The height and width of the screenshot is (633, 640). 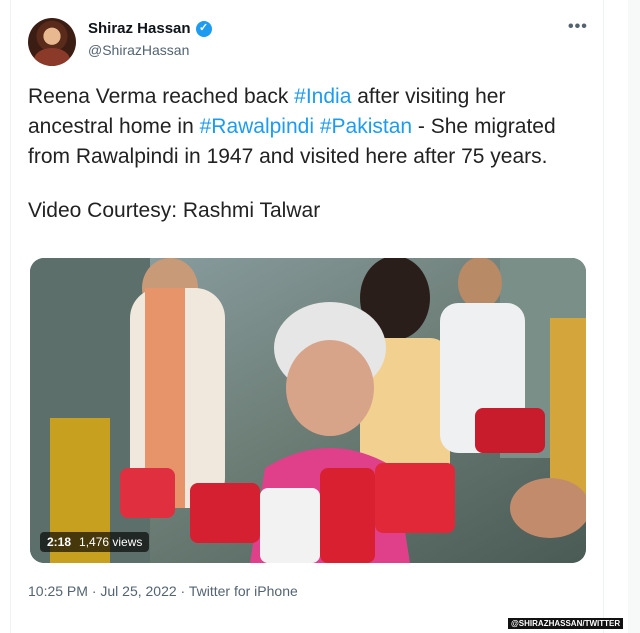 I want to click on video-courtesy: Video Courtesy: Rashmi Talwar, so click(x=174, y=210).